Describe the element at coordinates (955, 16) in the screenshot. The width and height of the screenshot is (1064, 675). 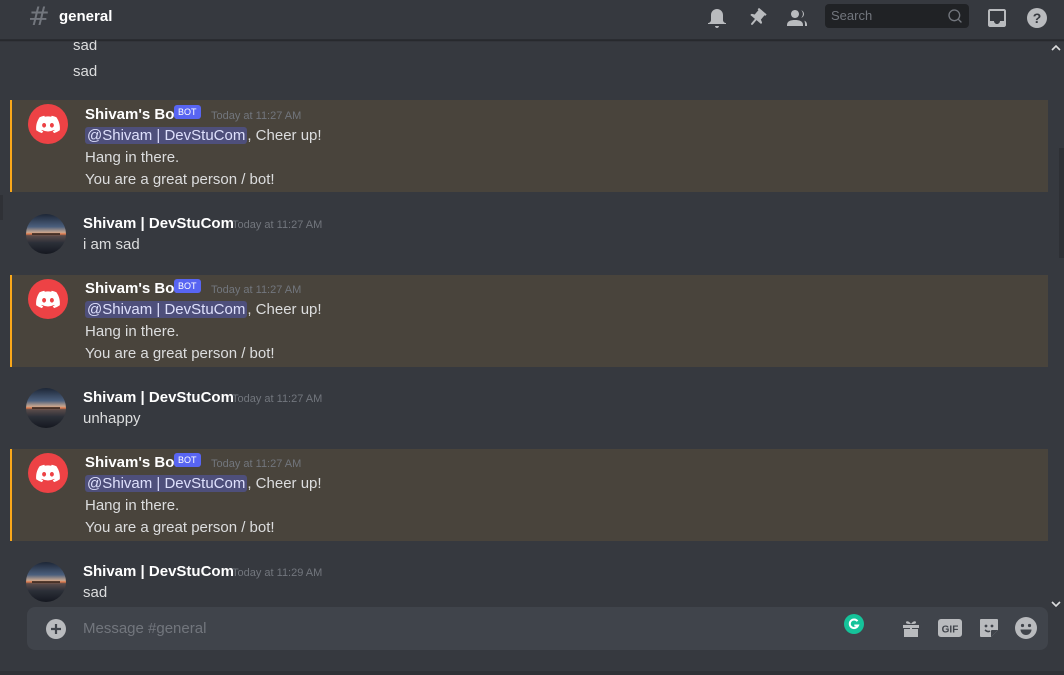
I see `search-icon` at that location.